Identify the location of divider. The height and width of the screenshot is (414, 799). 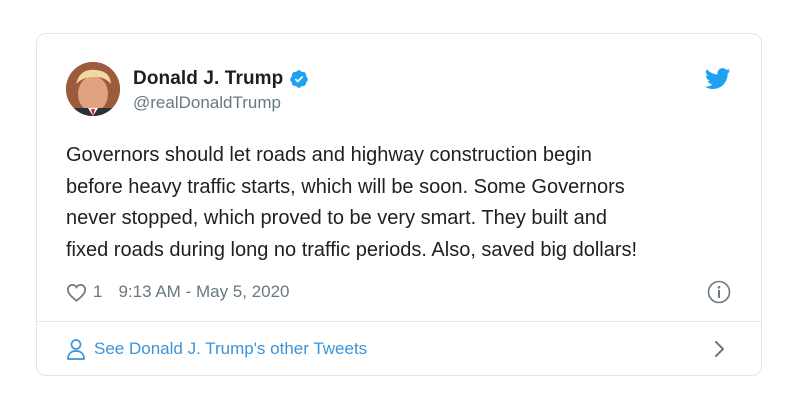
(399, 321).